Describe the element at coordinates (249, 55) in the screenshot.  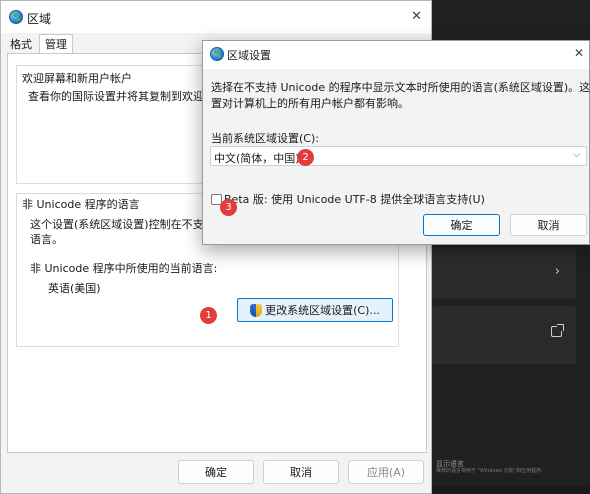
I see `dialog-title: 区域设置` at that location.